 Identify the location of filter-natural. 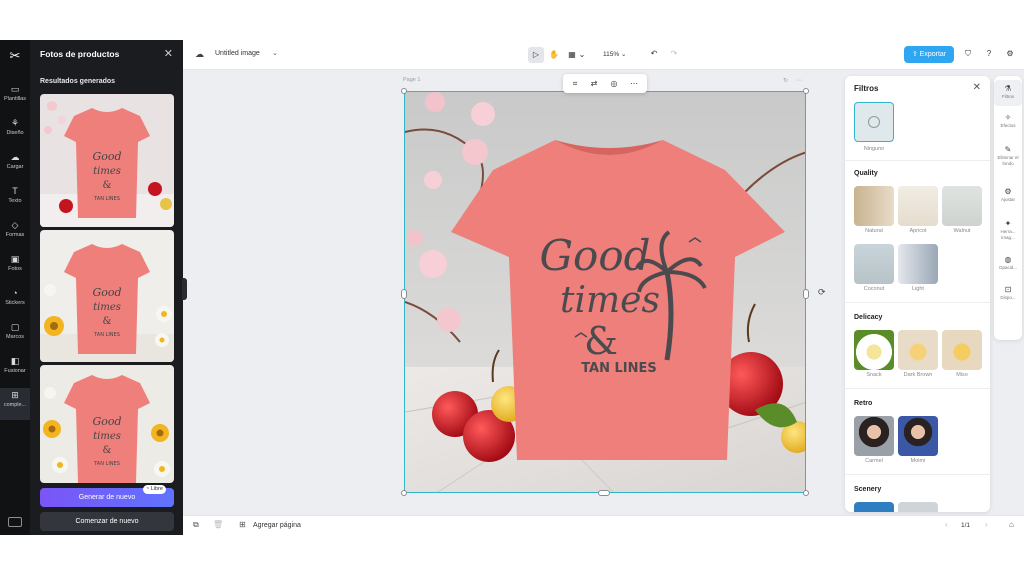
(874, 206).